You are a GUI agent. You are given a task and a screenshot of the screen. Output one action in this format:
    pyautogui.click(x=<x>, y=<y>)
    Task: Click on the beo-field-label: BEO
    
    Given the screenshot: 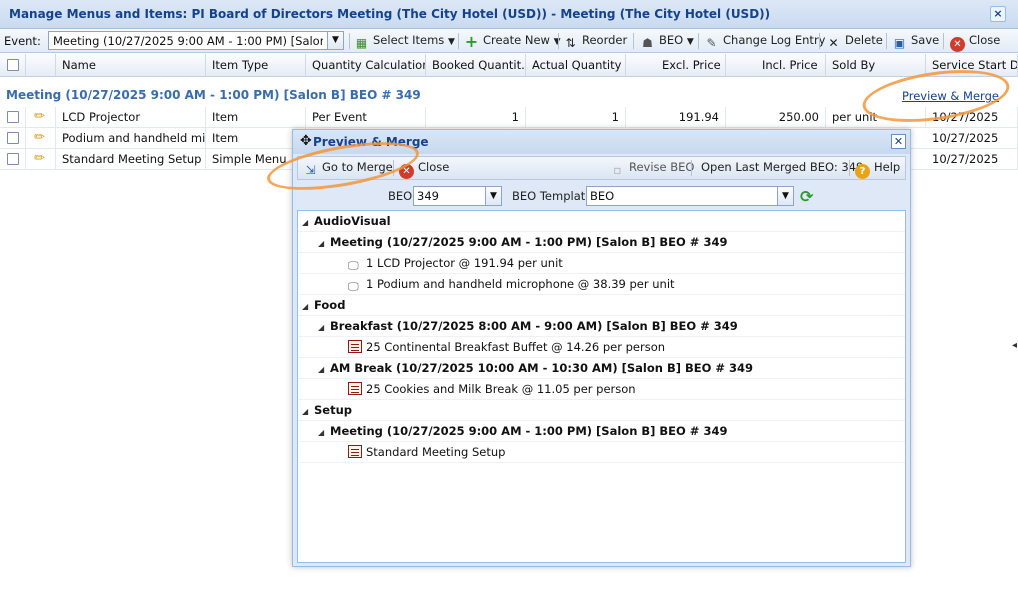 What is the action you would take?
    pyautogui.click(x=400, y=196)
    